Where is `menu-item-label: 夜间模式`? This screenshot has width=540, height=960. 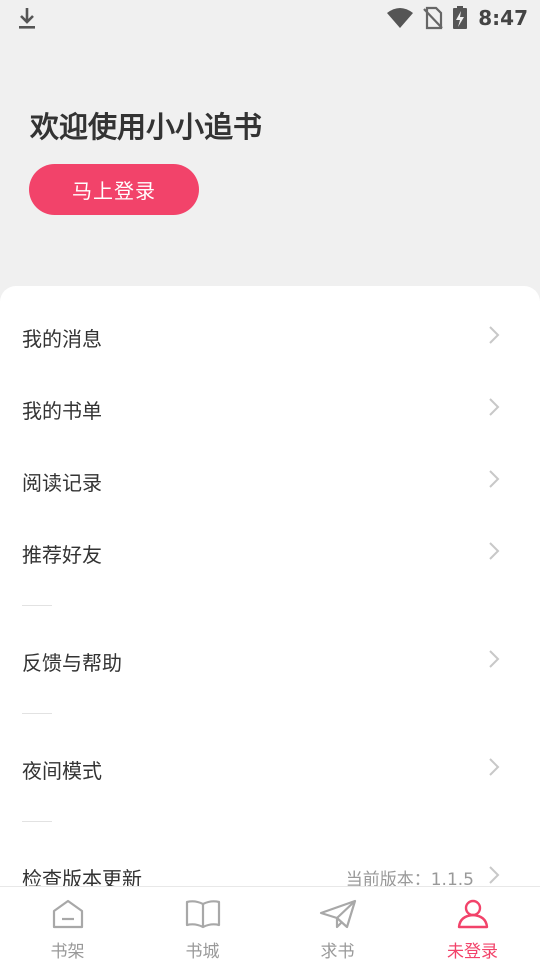
menu-item-label: 夜间模式 is located at coordinates (62, 770).